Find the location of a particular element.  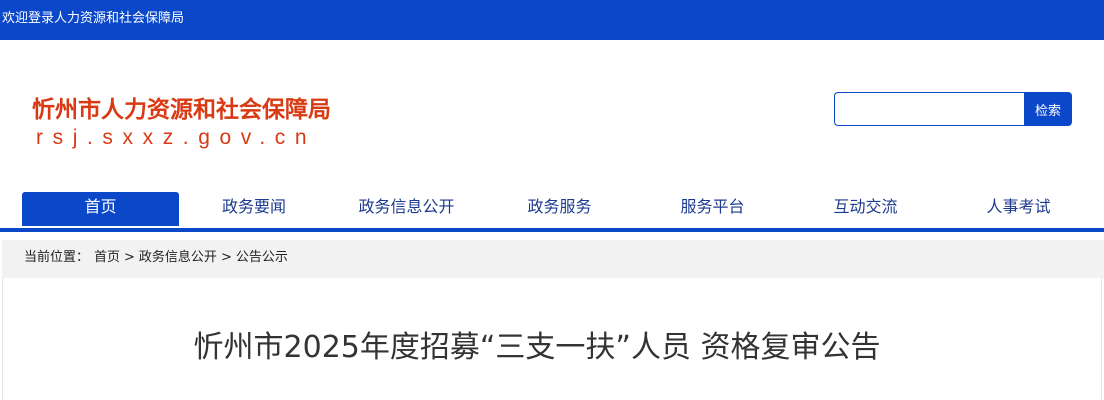

nav-item-exam: 人事考试 is located at coordinates (1018, 209).